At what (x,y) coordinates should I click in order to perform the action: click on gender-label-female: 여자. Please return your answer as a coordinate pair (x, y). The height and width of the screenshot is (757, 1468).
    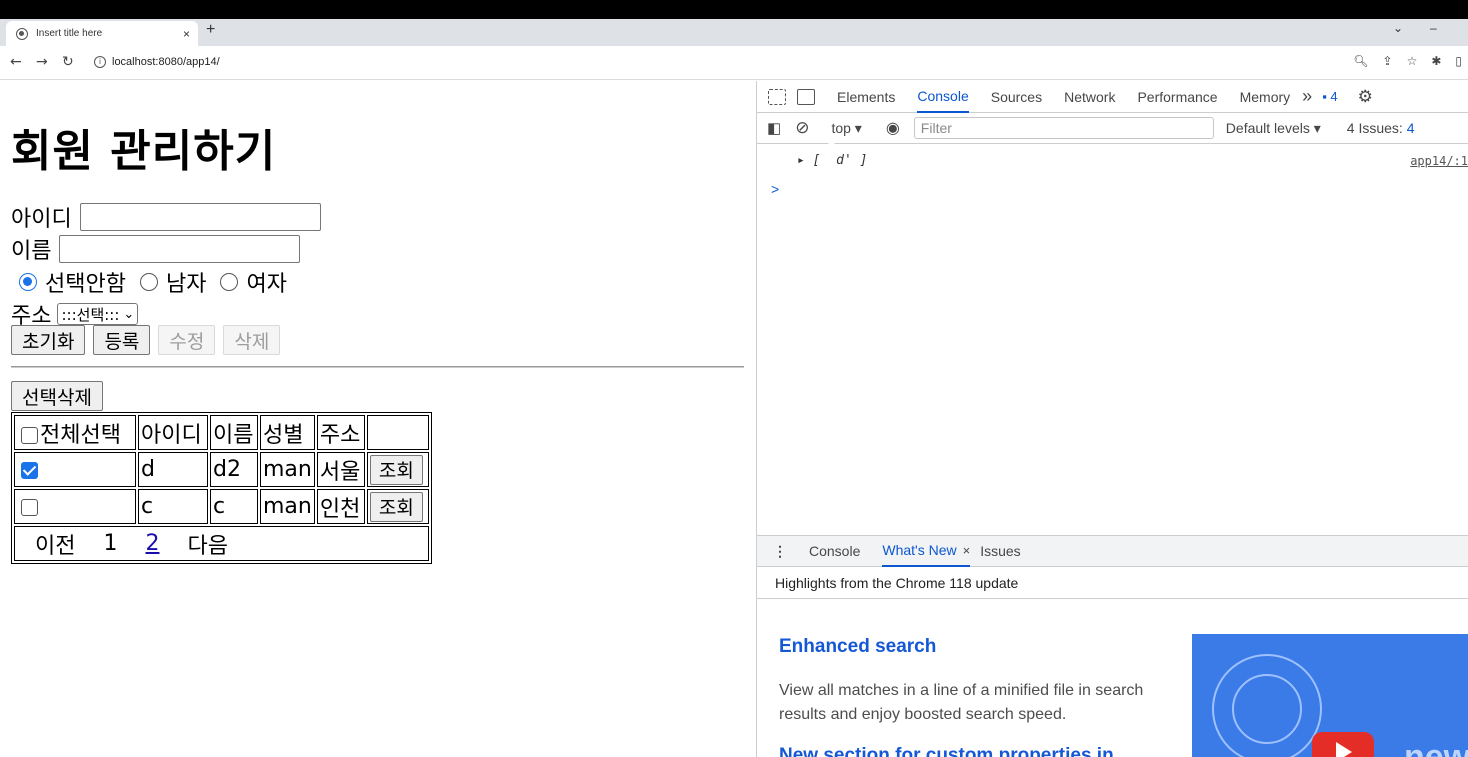
    Looking at the image, I should click on (266, 284).